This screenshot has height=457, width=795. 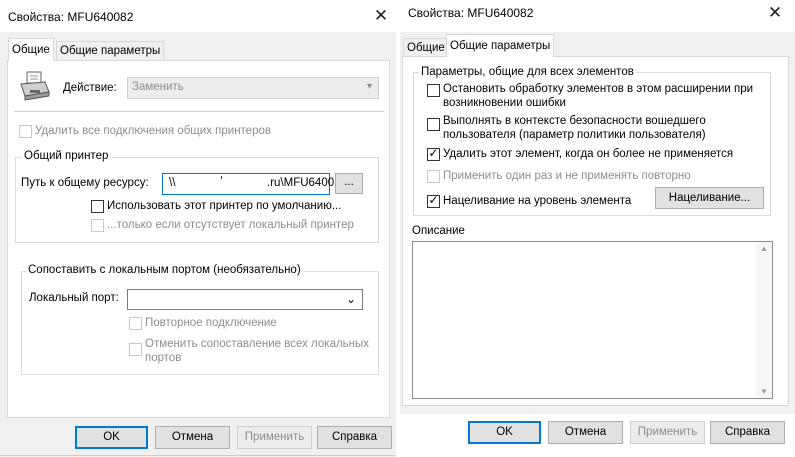 I want to click on scroll-up-icon: ▲, so click(x=764, y=248).